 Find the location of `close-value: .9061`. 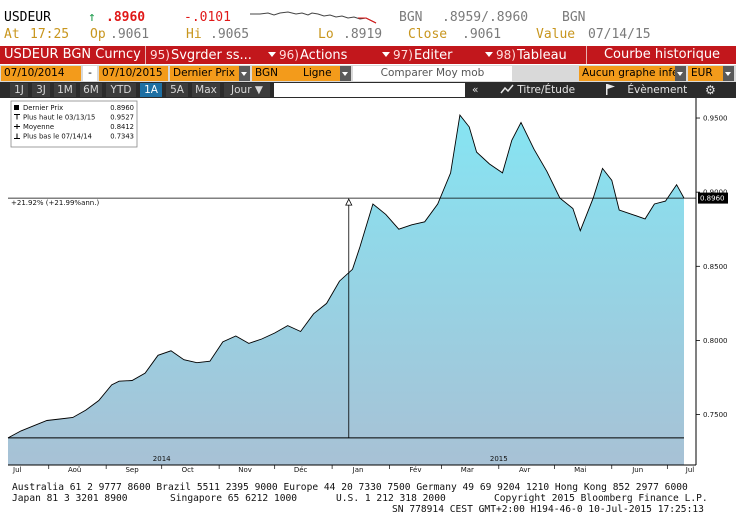

close-value: .9061 is located at coordinates (482, 34).